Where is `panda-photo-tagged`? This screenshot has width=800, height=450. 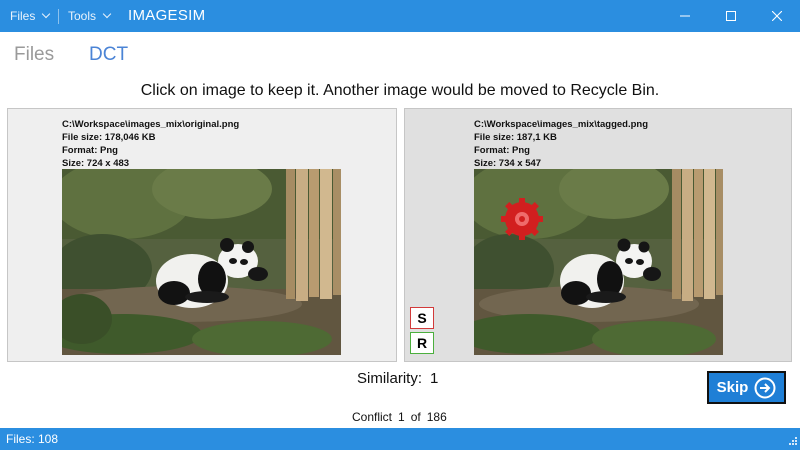 panda-photo-tagged is located at coordinates (598, 262).